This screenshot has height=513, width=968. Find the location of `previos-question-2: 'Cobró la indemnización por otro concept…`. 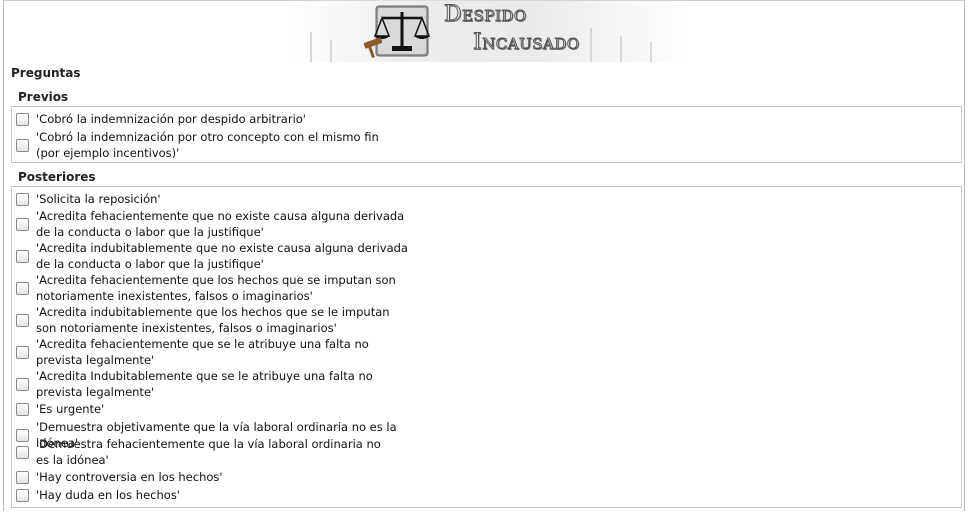

previos-question-2: 'Cobró la indemnización por otro concept… is located at coordinates (206, 145).